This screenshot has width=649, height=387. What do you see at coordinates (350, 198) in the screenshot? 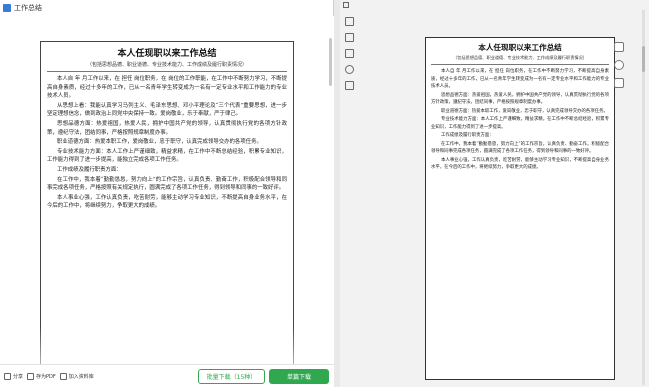
I see `left-toolbar` at bounding box center [350, 198].